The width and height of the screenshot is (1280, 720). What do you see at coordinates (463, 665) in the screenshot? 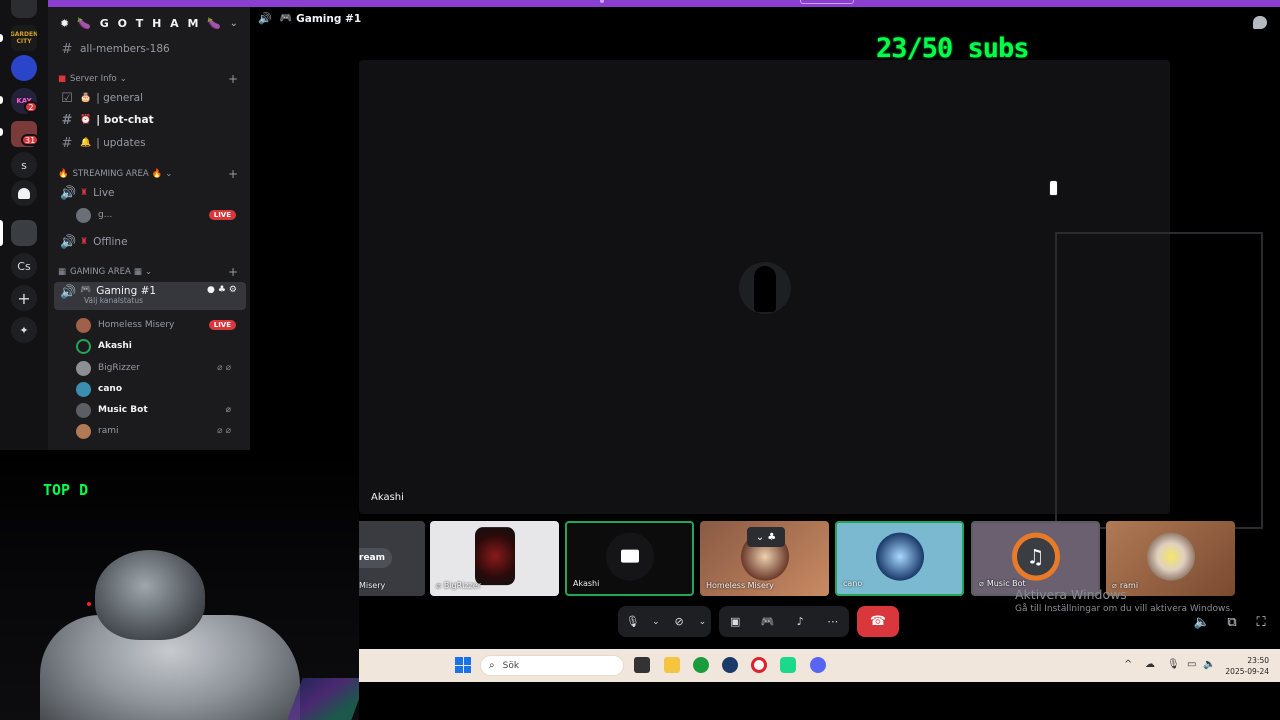
I see `windows-start-icon` at bounding box center [463, 665].